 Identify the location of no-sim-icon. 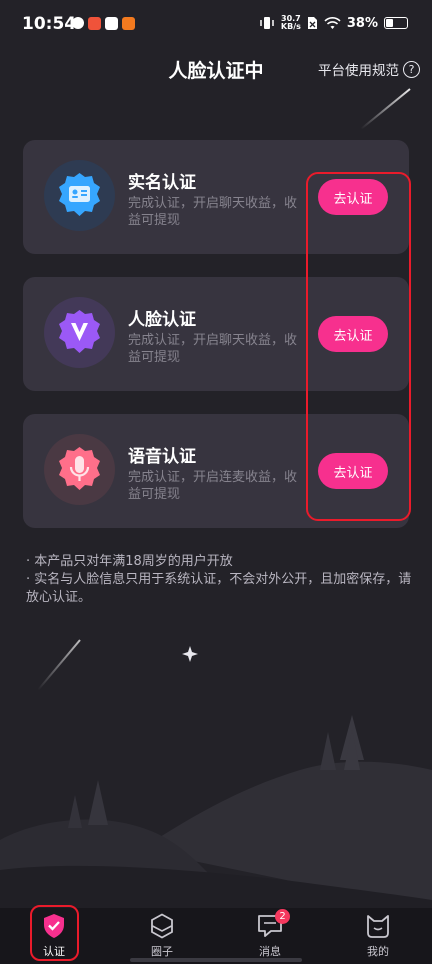
(312, 23).